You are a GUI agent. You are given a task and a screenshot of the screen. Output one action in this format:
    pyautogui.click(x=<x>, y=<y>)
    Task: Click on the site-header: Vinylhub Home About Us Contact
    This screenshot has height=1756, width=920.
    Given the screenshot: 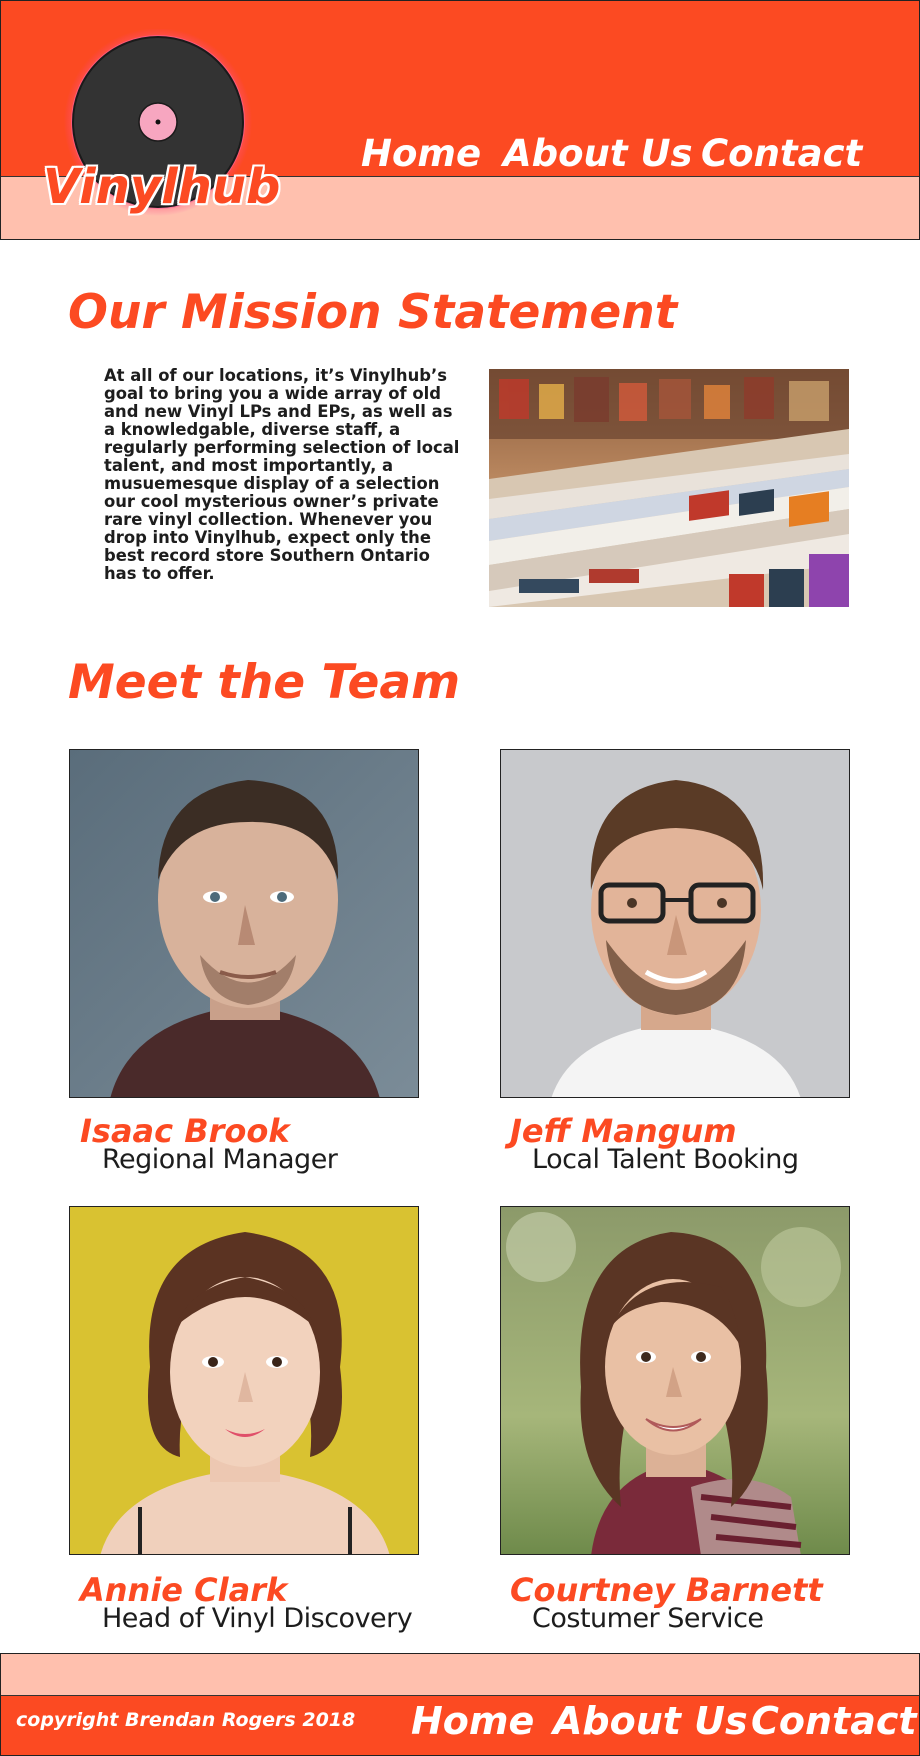 What is the action you would take?
    pyautogui.click(x=460, y=120)
    